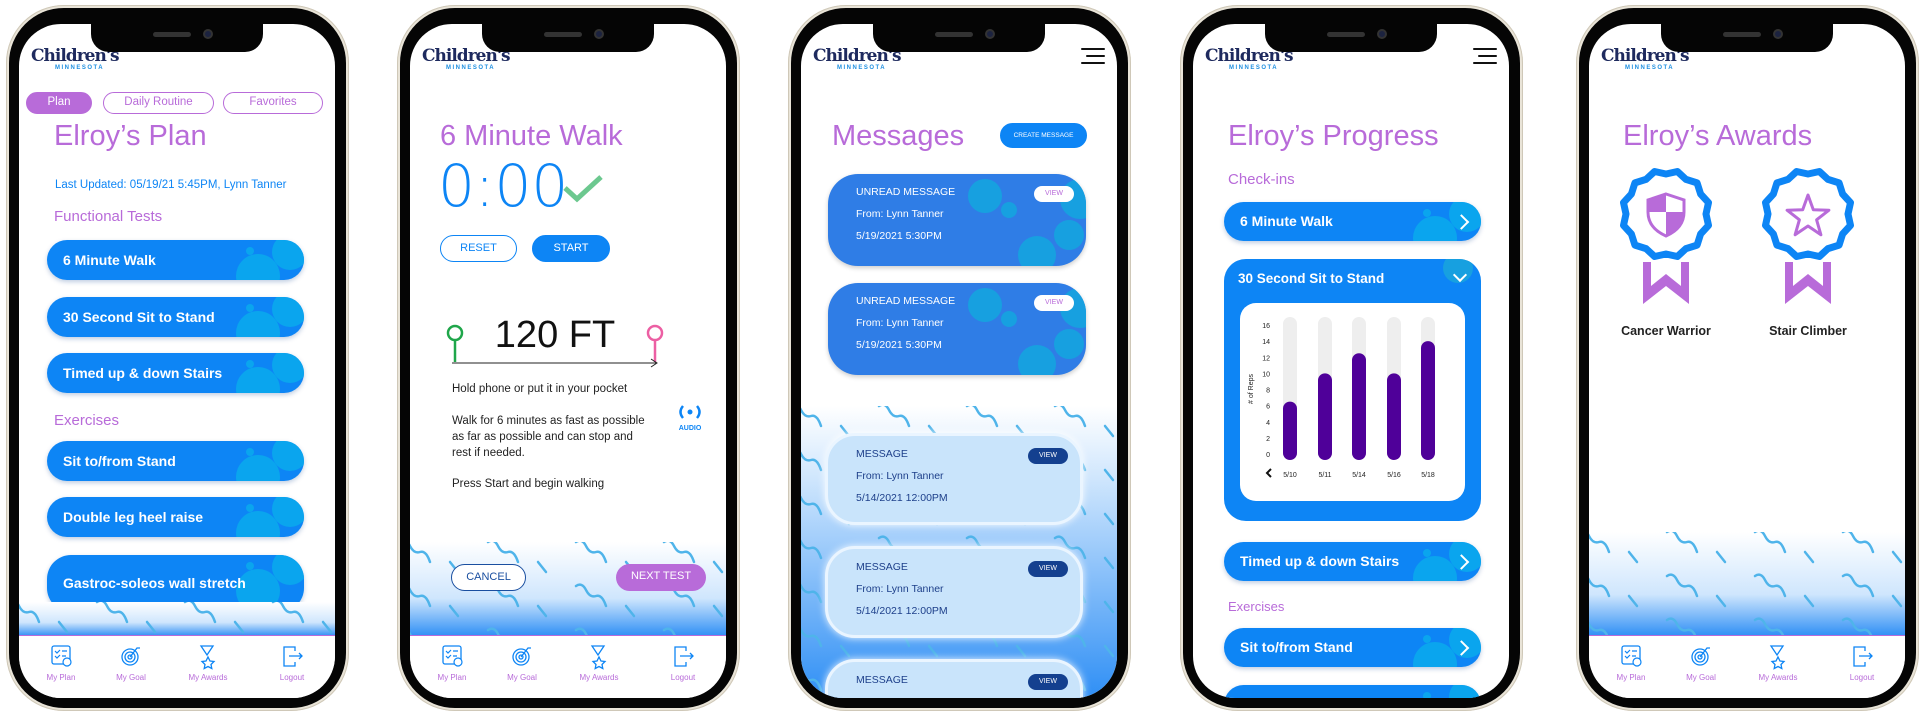  I want to click on x-tick-label: 5/14, so click(1359, 475).